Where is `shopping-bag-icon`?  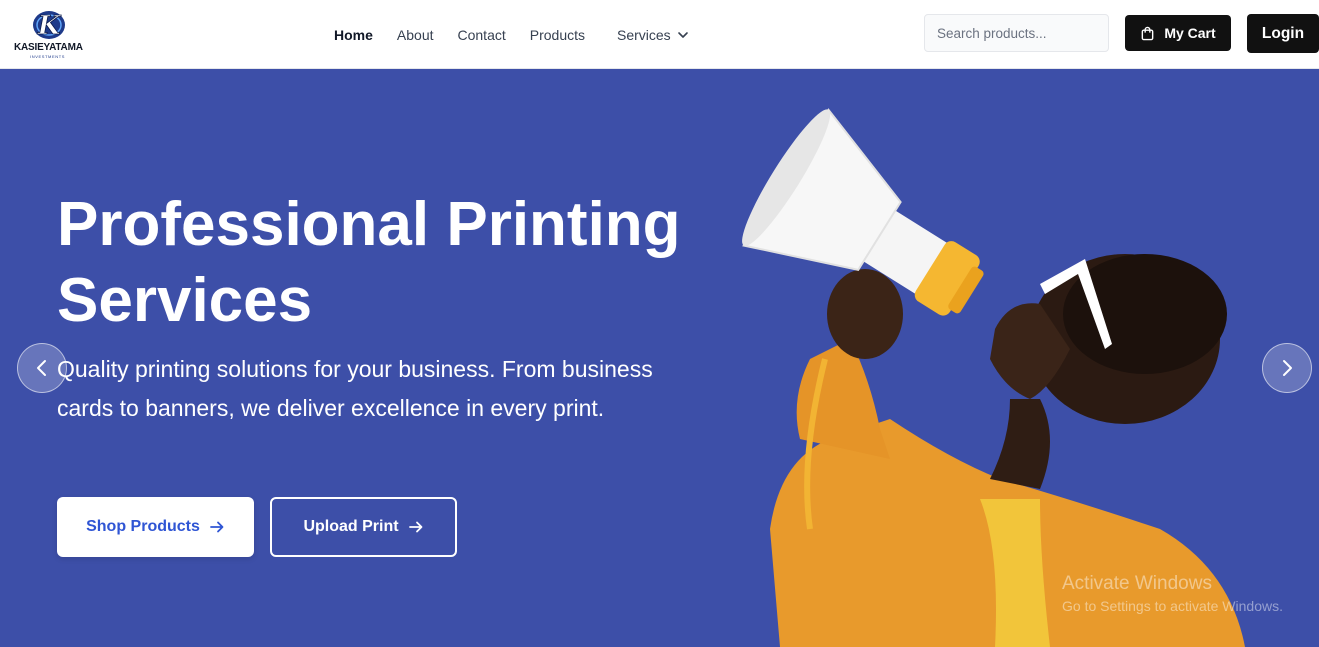 shopping-bag-icon is located at coordinates (1147, 33).